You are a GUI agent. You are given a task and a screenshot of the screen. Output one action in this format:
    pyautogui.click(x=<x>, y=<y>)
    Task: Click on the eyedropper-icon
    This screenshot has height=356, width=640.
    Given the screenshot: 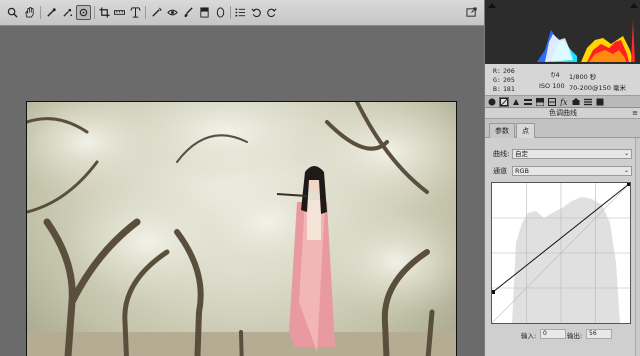 What is the action you would take?
    pyautogui.click(x=51, y=12)
    